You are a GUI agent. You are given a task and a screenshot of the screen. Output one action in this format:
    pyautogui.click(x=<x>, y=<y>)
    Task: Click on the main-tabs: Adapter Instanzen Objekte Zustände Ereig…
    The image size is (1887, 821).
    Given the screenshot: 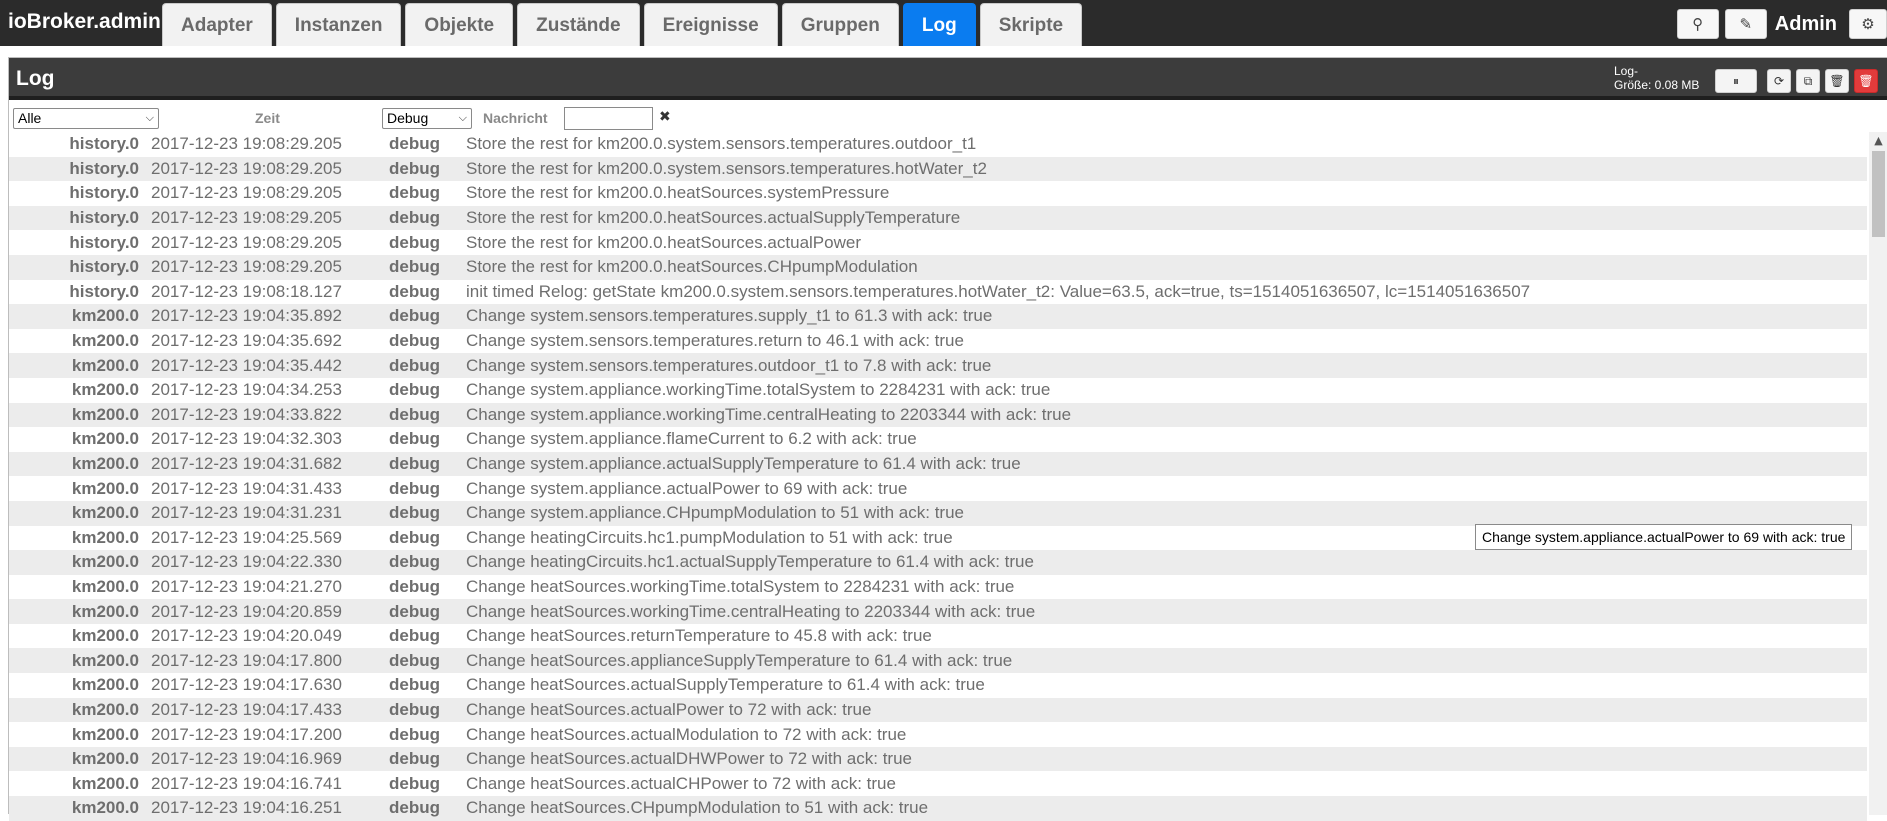 What is the action you would take?
    pyautogui.click(x=622, y=24)
    